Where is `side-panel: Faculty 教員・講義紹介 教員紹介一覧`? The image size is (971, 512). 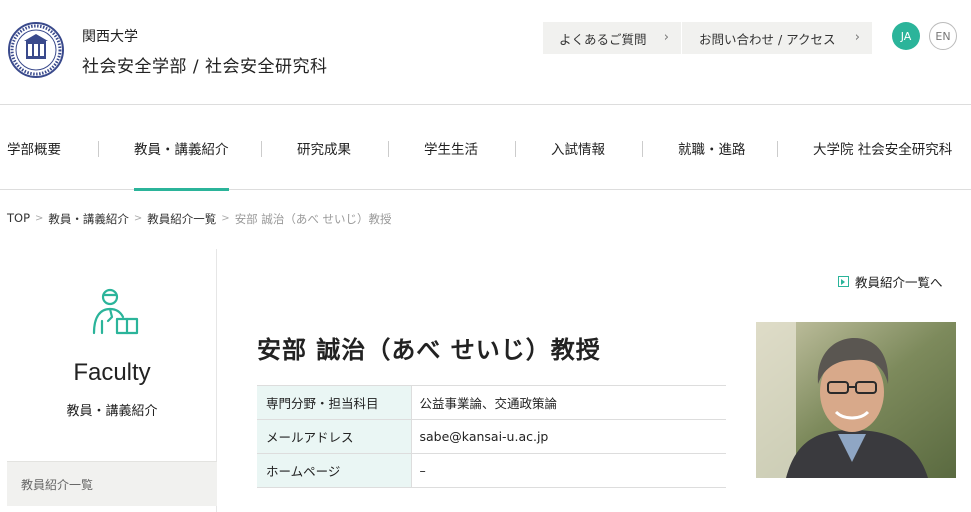 side-panel: Faculty 教員・講義紹介 教員紹介一覧 is located at coordinates (112, 380).